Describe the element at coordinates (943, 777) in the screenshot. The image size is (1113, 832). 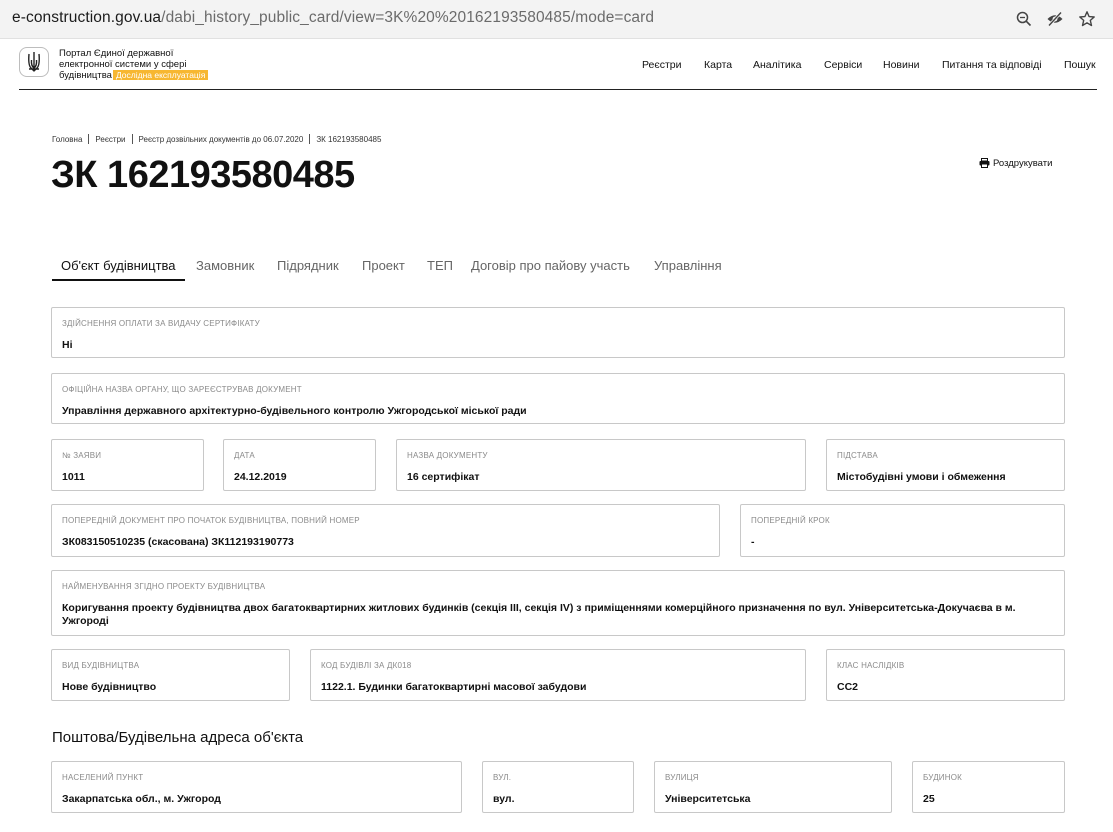
I see `field-label: Будинок` at that location.